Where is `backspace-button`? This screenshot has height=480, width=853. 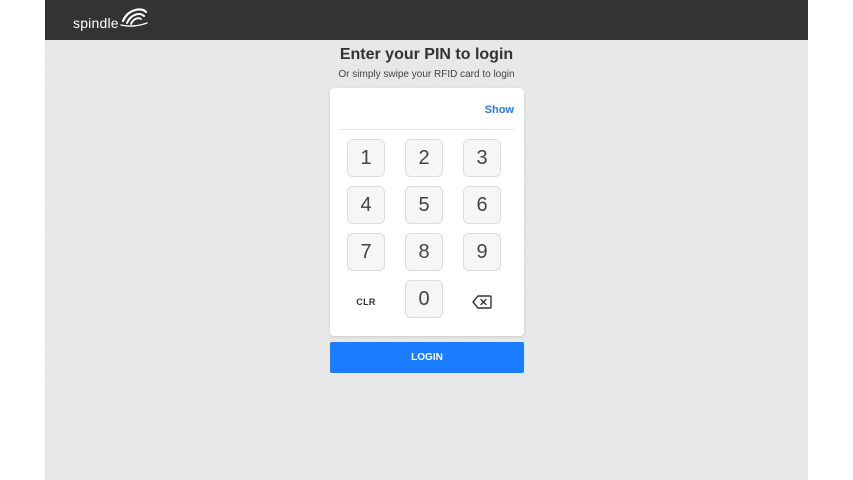 backspace-button is located at coordinates (482, 302).